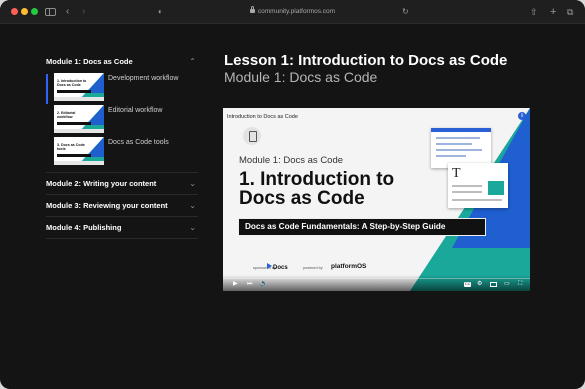  Describe the element at coordinates (479, 284) in the screenshot. I see `settings-icon: ⚙` at that location.